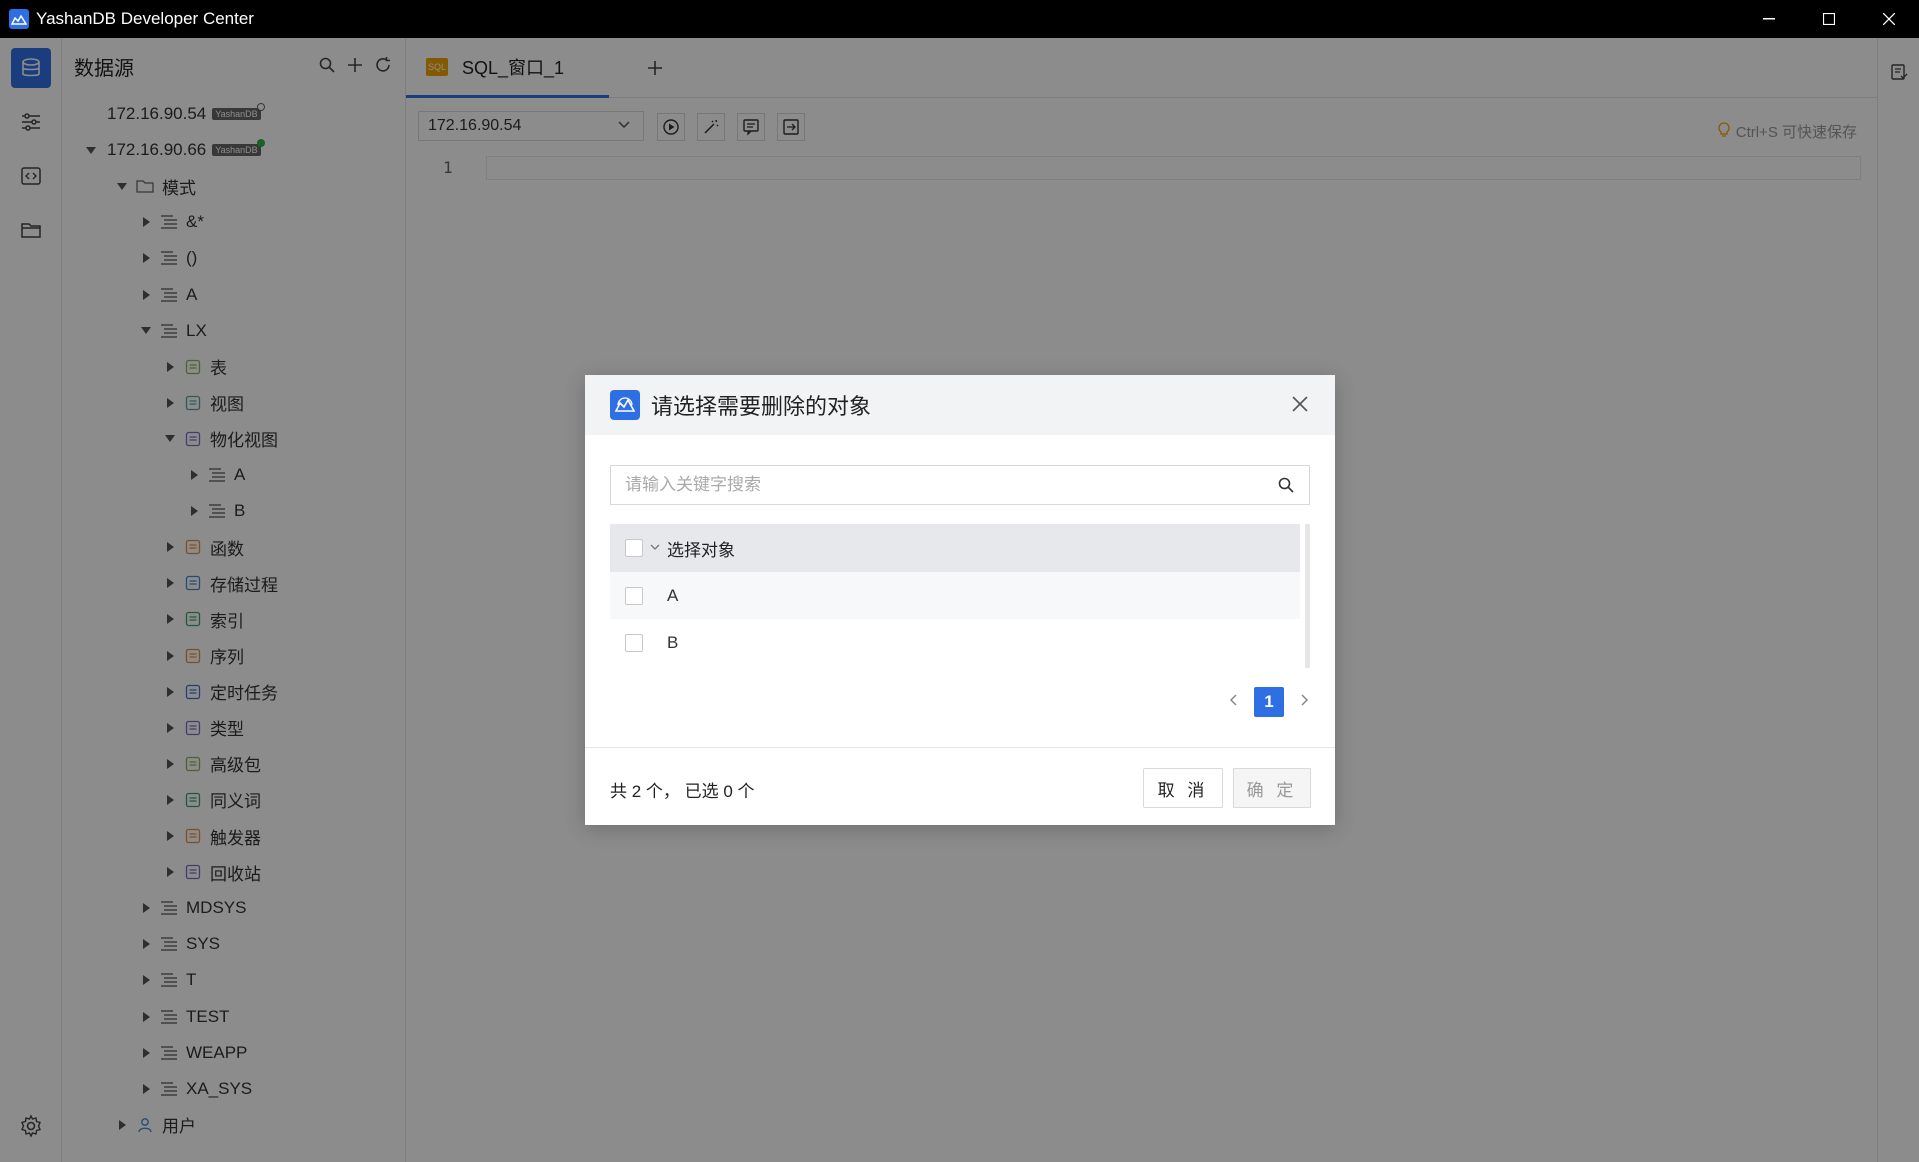 Image resolution: width=1919 pixels, height=1162 pixels. What do you see at coordinates (1829, 19) in the screenshot?
I see `maximize-button` at bounding box center [1829, 19].